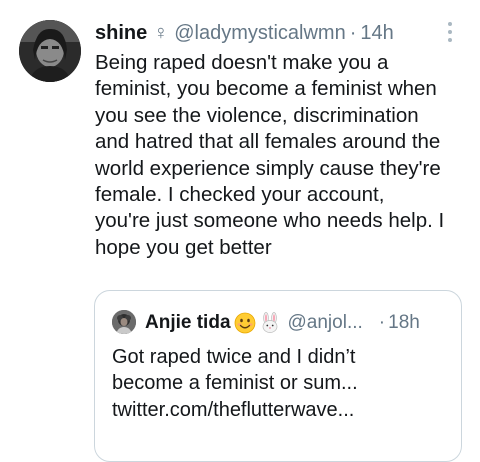 The image size is (480, 462). I want to click on tweet-timestamp: 14h, so click(376, 33).